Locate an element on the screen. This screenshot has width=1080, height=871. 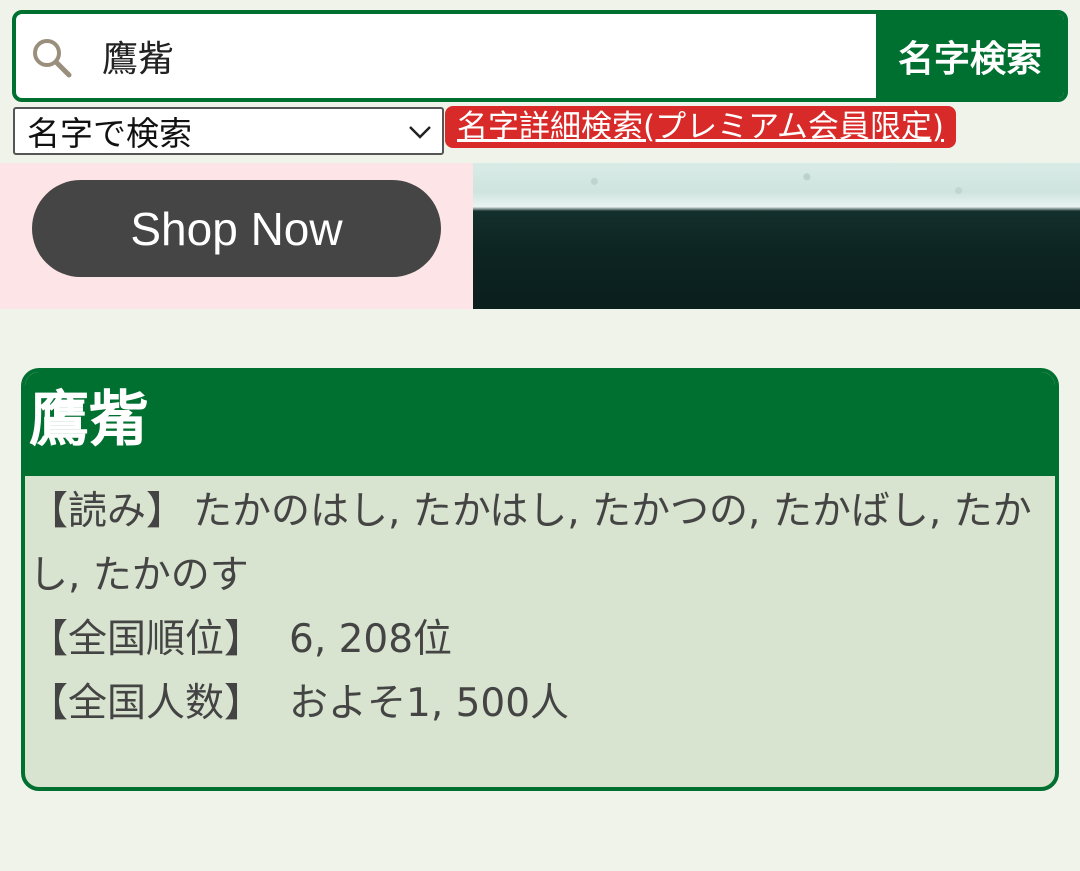
ad-image-texture is located at coordinates (776, 186).